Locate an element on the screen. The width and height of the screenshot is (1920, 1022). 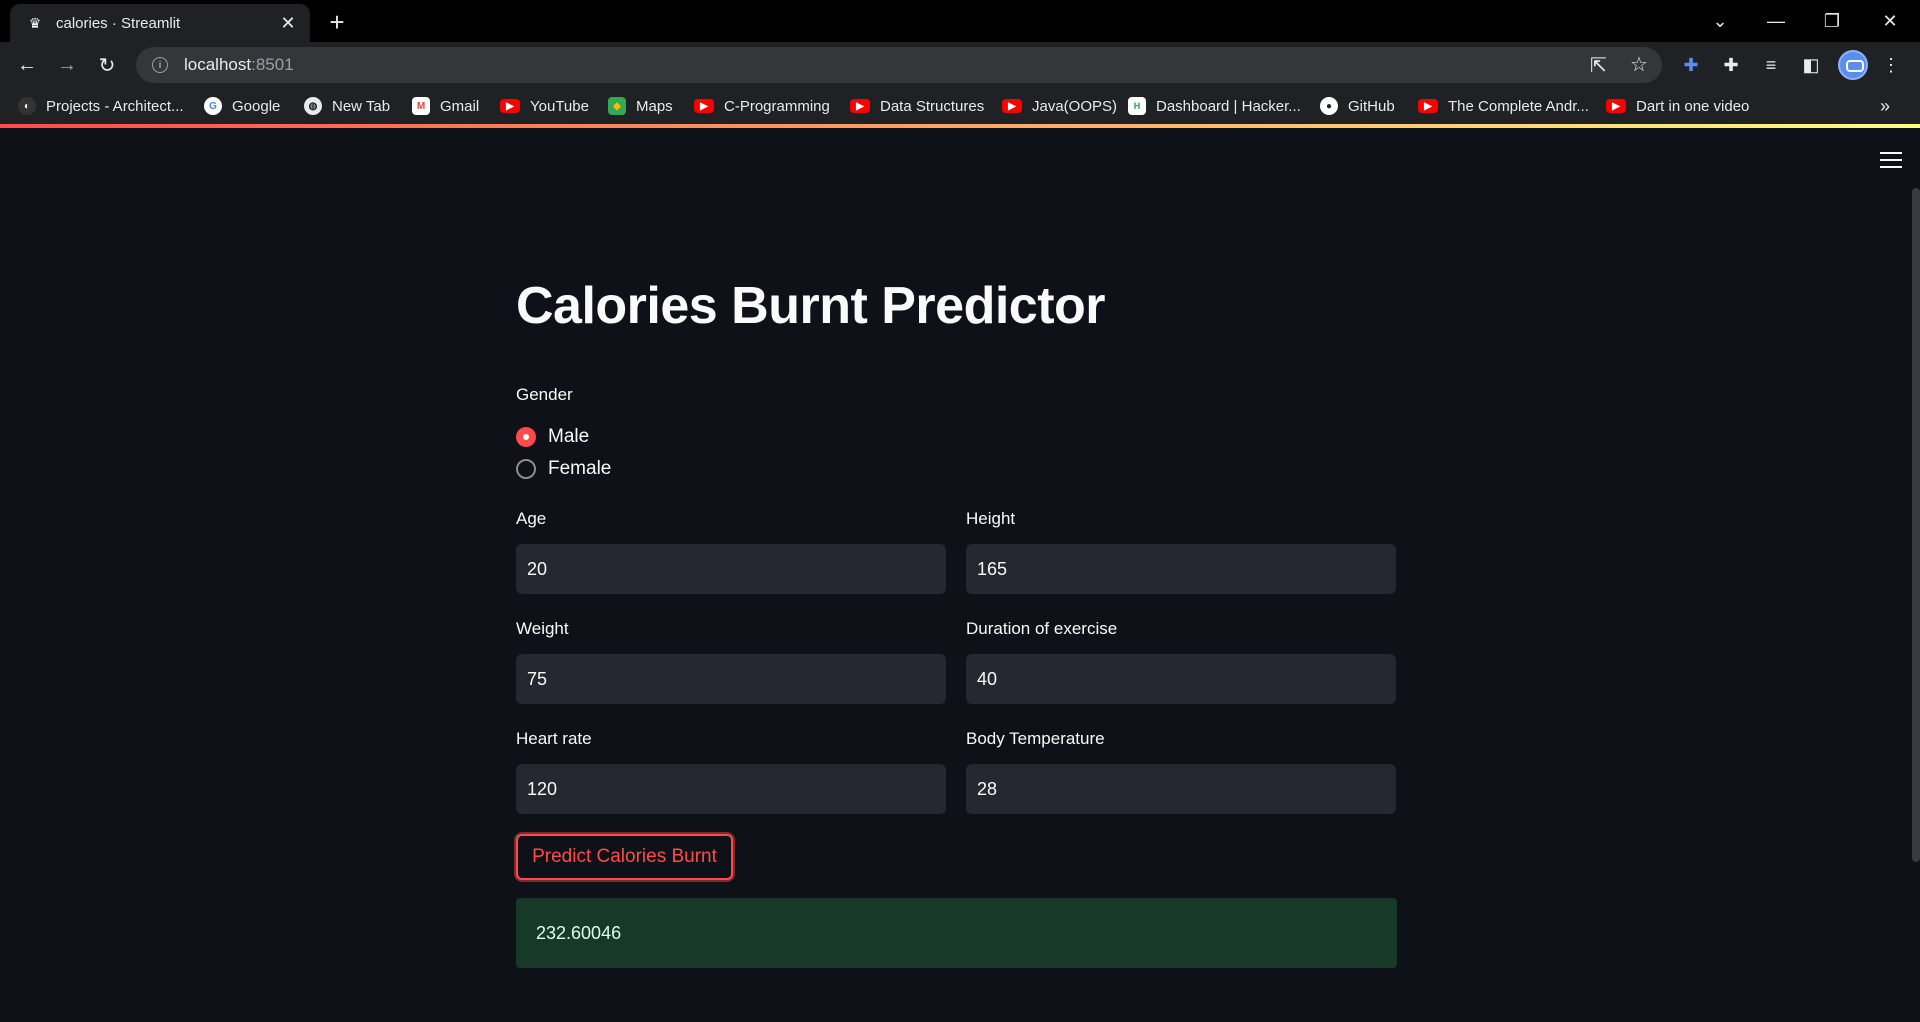
age-label: Age is located at coordinates (531, 518).